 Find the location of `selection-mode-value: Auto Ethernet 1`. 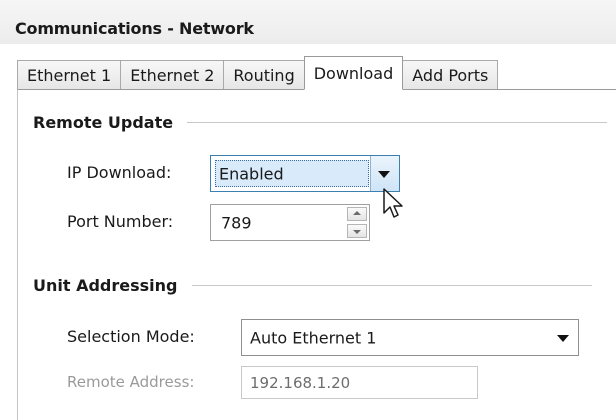

selection-mode-value: Auto Ethernet 1 is located at coordinates (313, 337).